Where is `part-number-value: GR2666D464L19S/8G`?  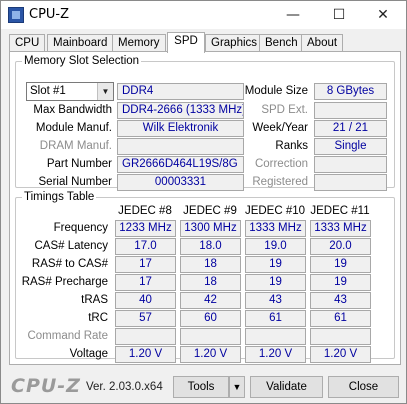 part-number-value: GR2666D464L19S/8G is located at coordinates (180, 164).